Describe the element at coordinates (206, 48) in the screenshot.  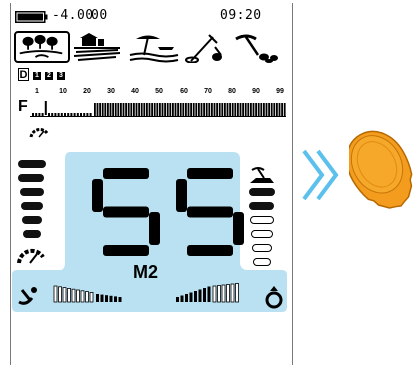
I see `metal-detector-icon` at that location.